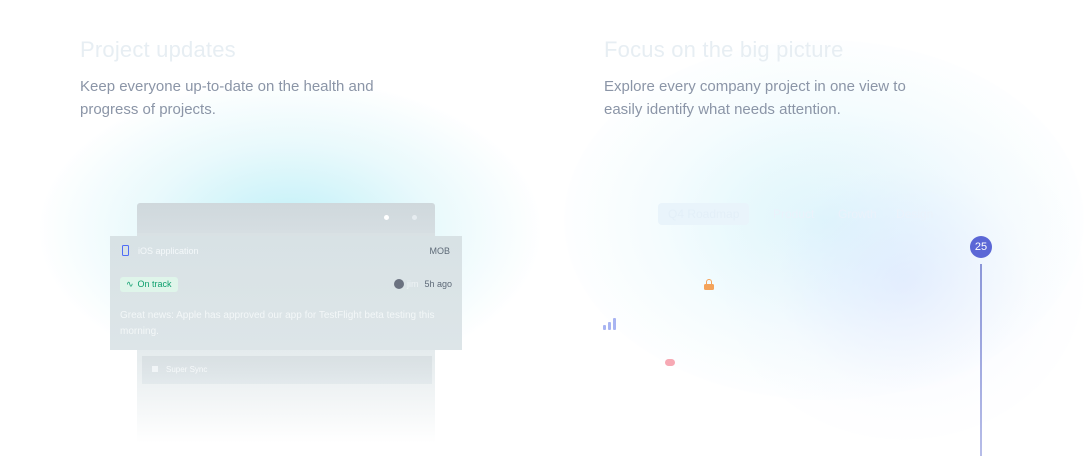 Image resolution: width=1088 pixels, height=456 pixels. Describe the element at coordinates (981, 360) in the screenshot. I see `timeline-line` at that location.